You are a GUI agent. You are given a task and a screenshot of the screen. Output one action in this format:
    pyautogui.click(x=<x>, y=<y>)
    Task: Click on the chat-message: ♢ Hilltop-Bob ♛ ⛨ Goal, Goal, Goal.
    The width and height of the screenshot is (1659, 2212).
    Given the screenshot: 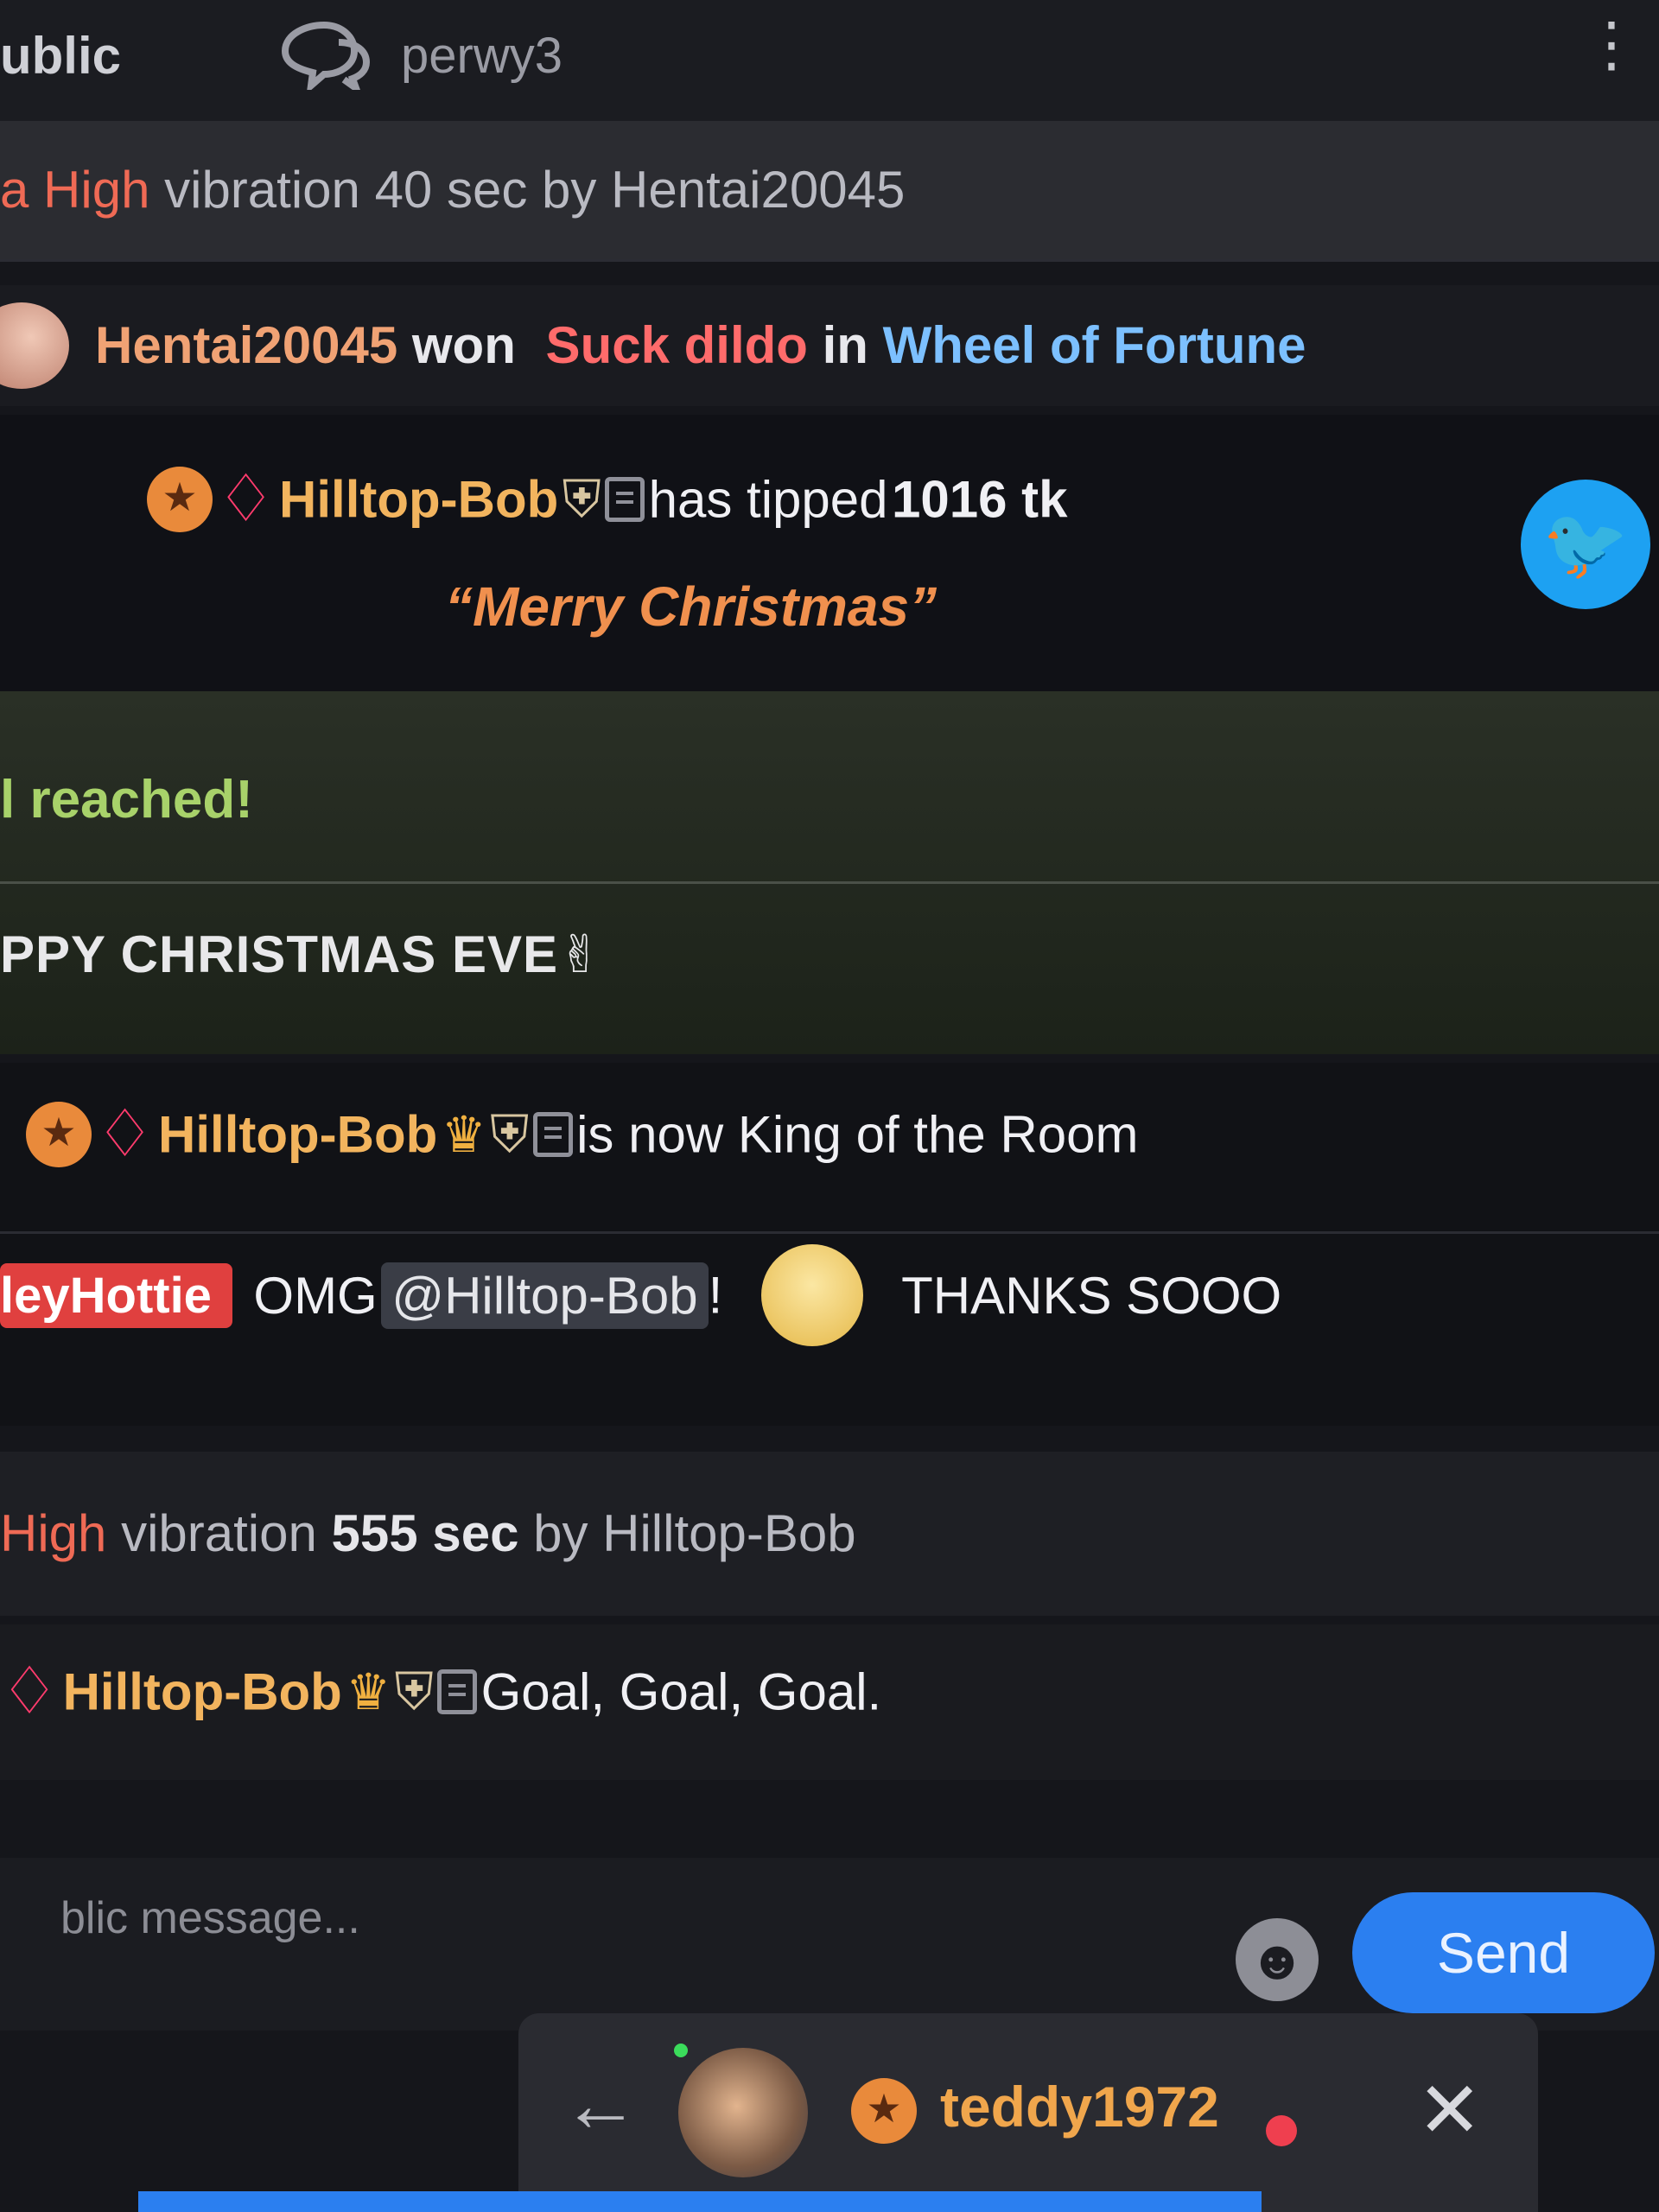 What is the action you would take?
    pyautogui.click(x=829, y=1702)
    